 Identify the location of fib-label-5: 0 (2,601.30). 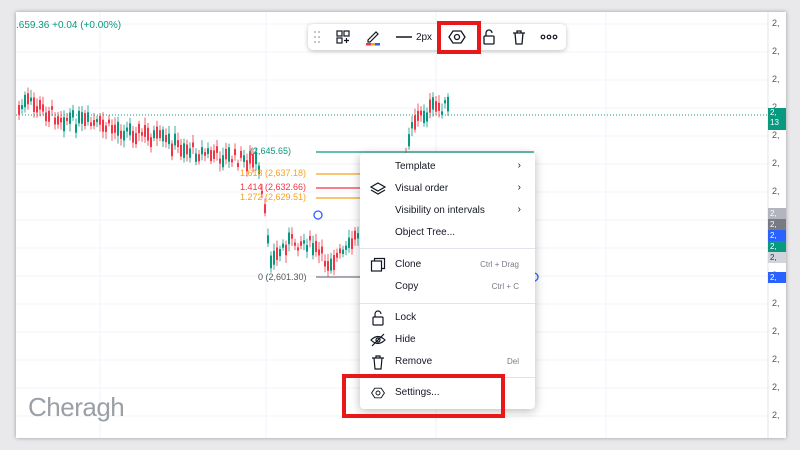
(282, 277).